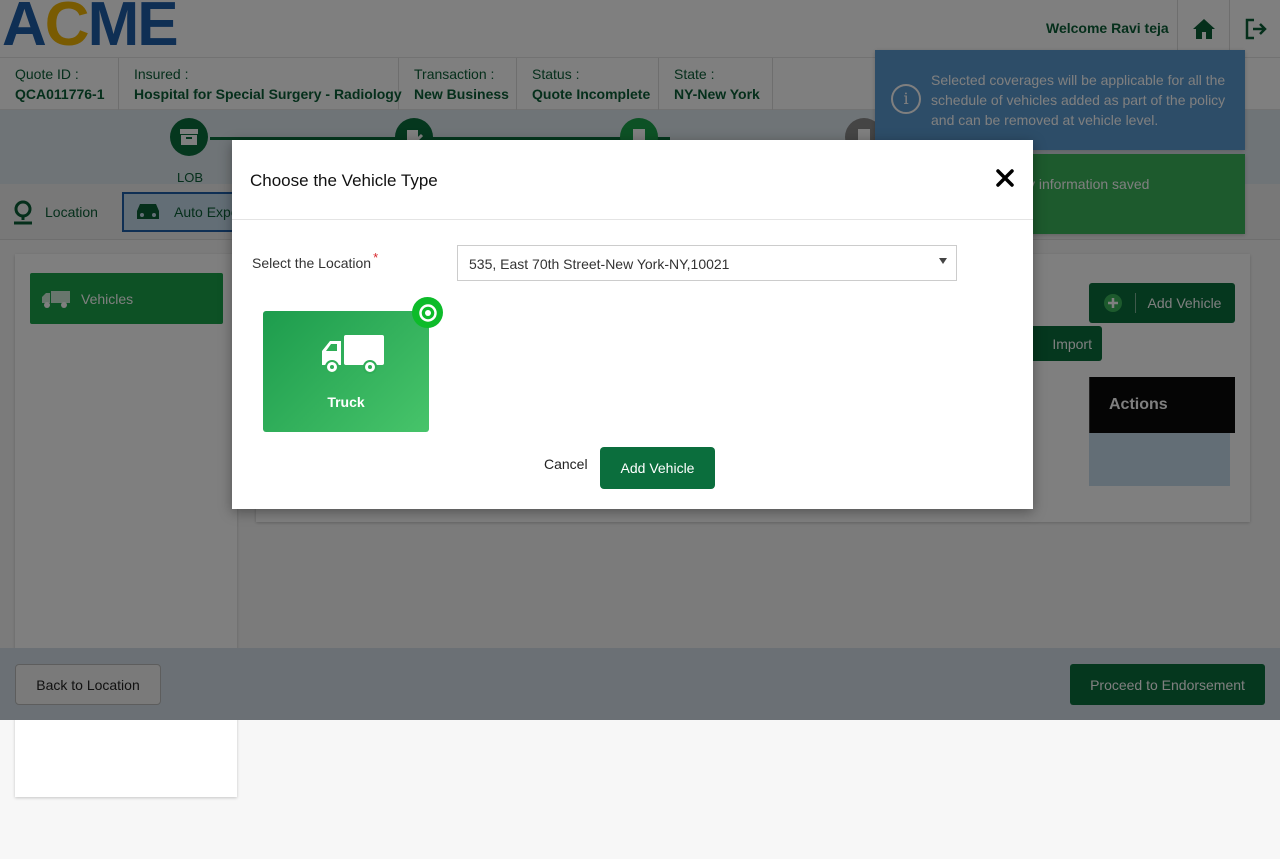 The image size is (1280, 859). I want to click on chevron-down-icon, so click(943, 261).